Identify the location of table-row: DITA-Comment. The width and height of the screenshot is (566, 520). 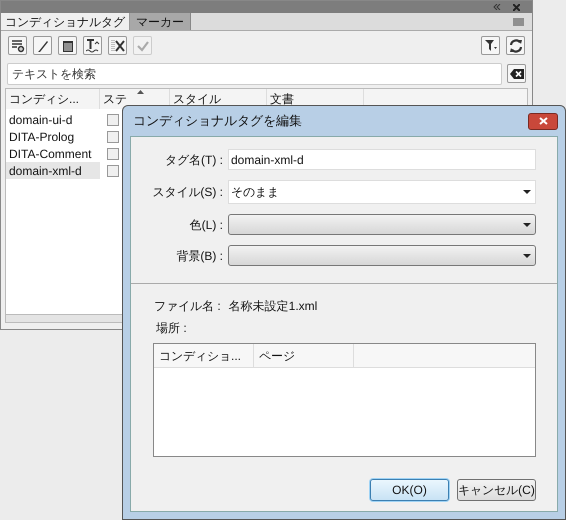
(53, 153).